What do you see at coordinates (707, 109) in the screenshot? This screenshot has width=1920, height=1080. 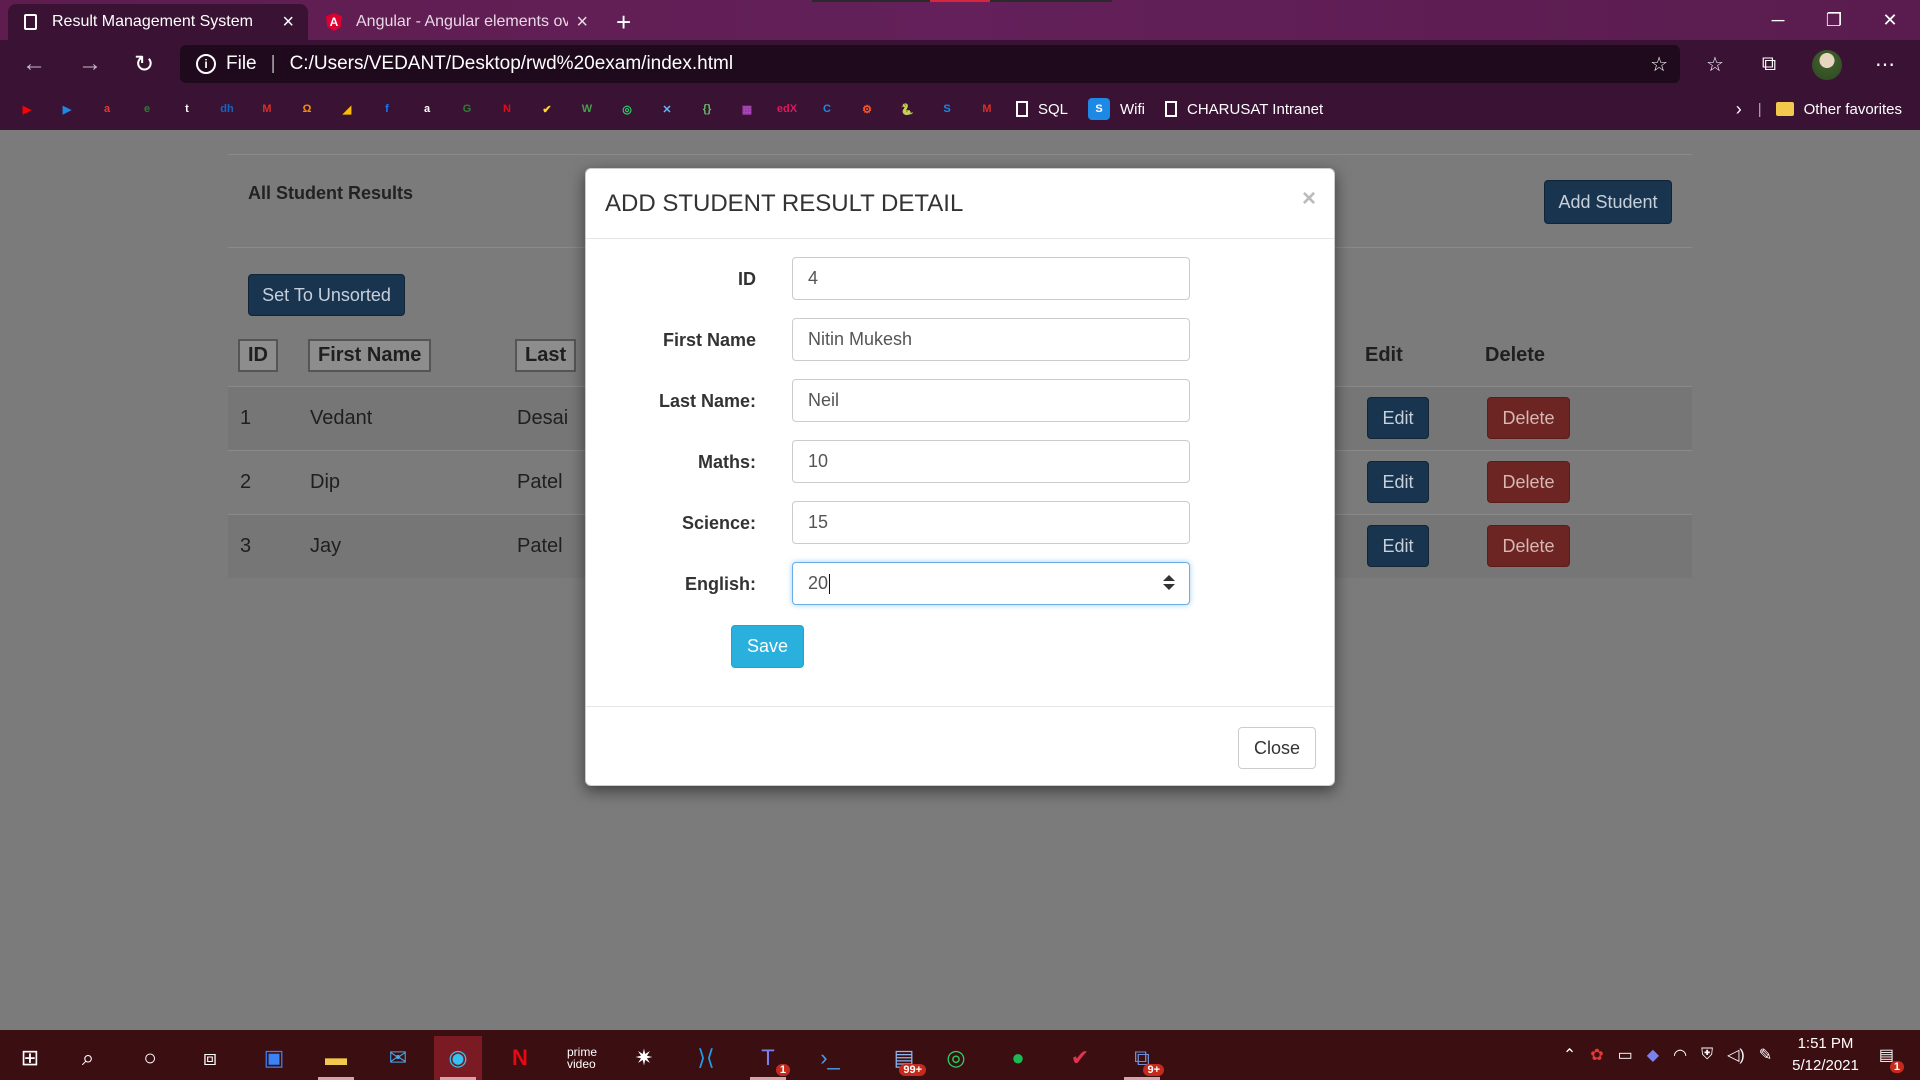 I see `code-icon: {}` at bounding box center [707, 109].